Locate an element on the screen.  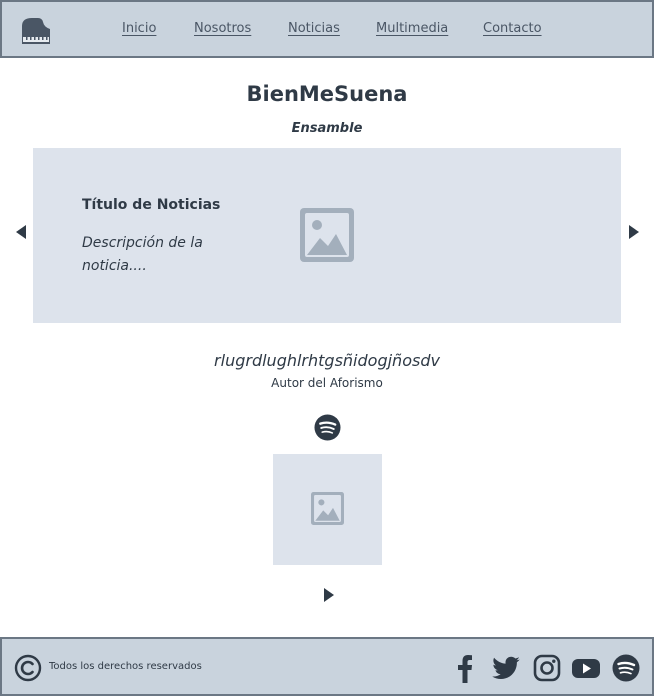
nav-contacto: Contacto is located at coordinates (512, 28).